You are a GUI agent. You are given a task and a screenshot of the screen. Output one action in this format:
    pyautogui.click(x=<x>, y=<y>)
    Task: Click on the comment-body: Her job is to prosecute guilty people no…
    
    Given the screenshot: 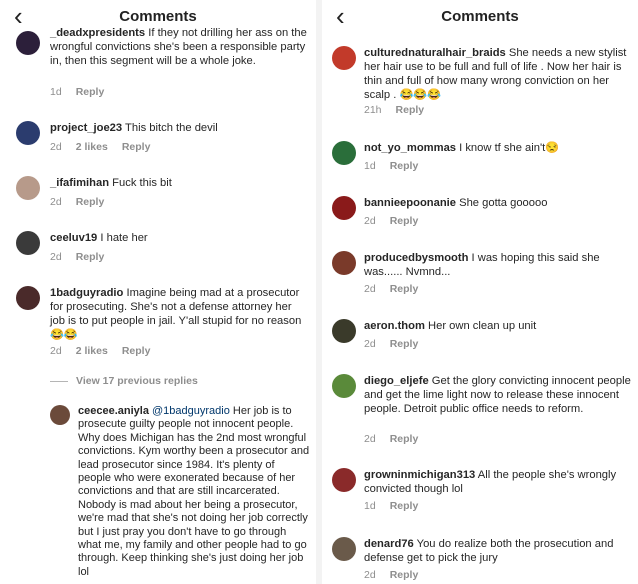 What is the action you would take?
    pyautogui.click(x=194, y=491)
    